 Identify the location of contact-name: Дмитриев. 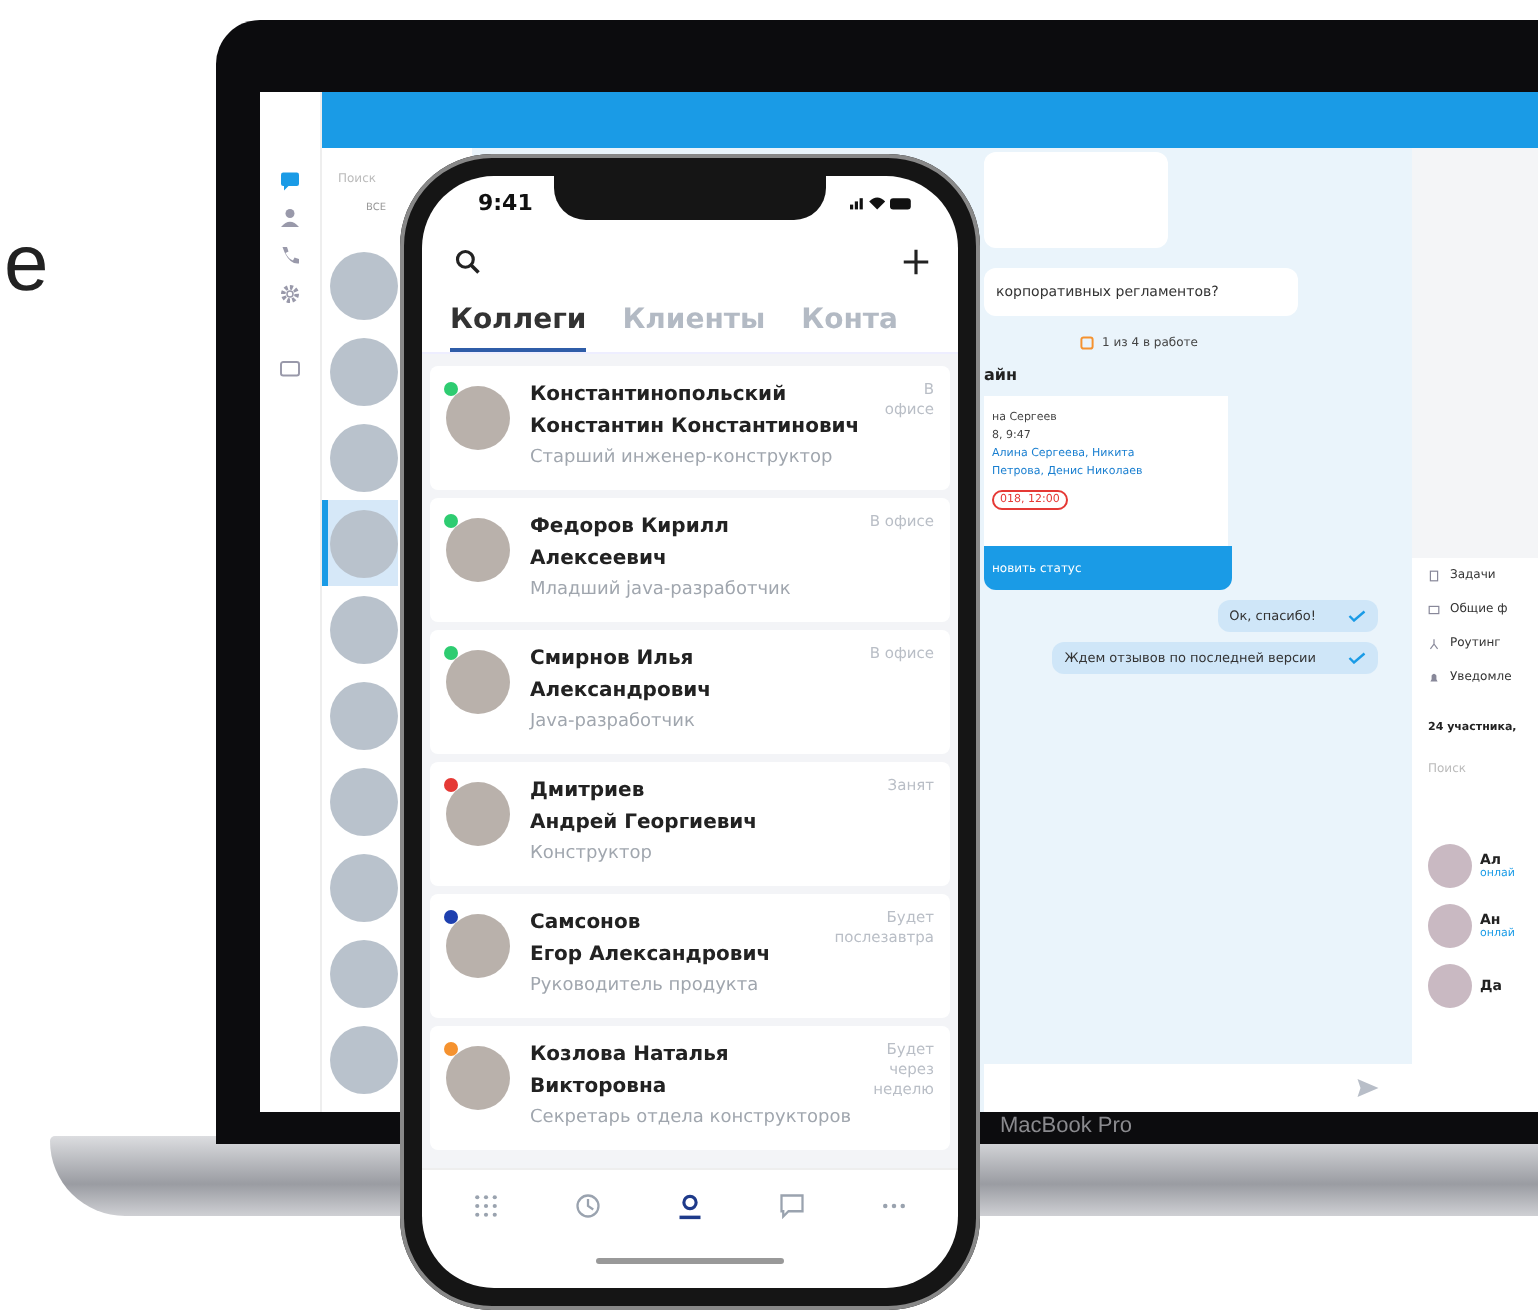
(588, 792).